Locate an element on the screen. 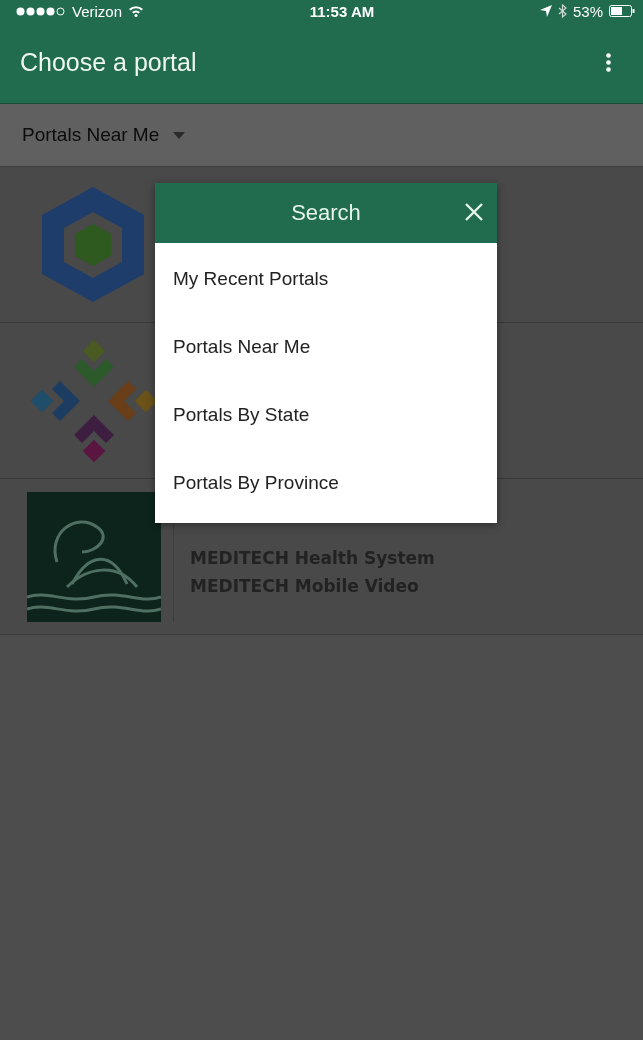  app-title: Choose a portal is located at coordinates (108, 62).